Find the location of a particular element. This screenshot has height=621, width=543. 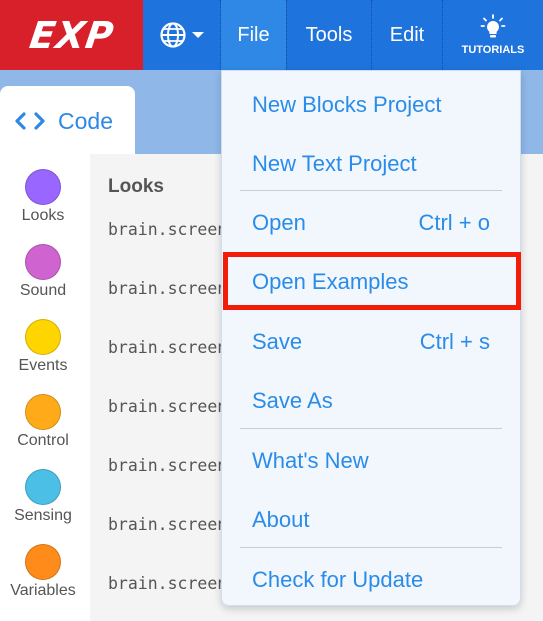

category-sensing: Sensing is located at coordinates (43, 497).